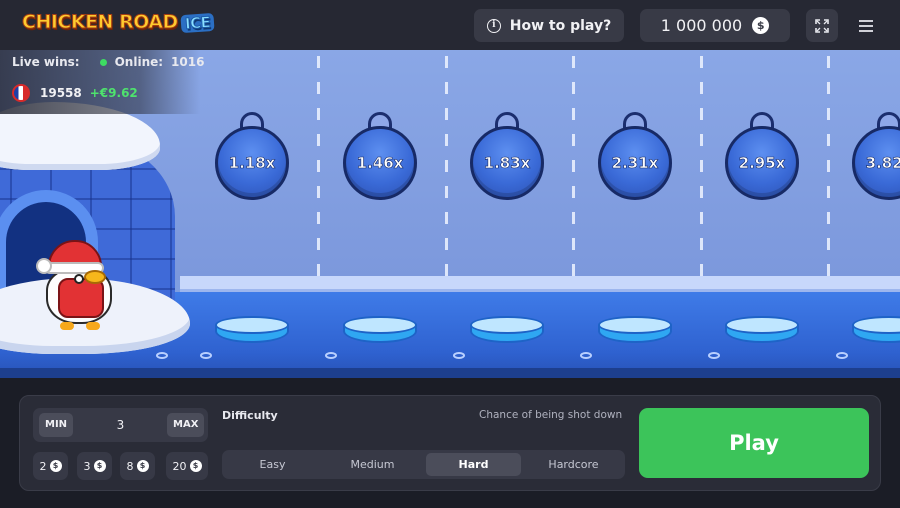  I want to click on difficulty-selector: Easy Medium Hard Hardcore, so click(423, 464).